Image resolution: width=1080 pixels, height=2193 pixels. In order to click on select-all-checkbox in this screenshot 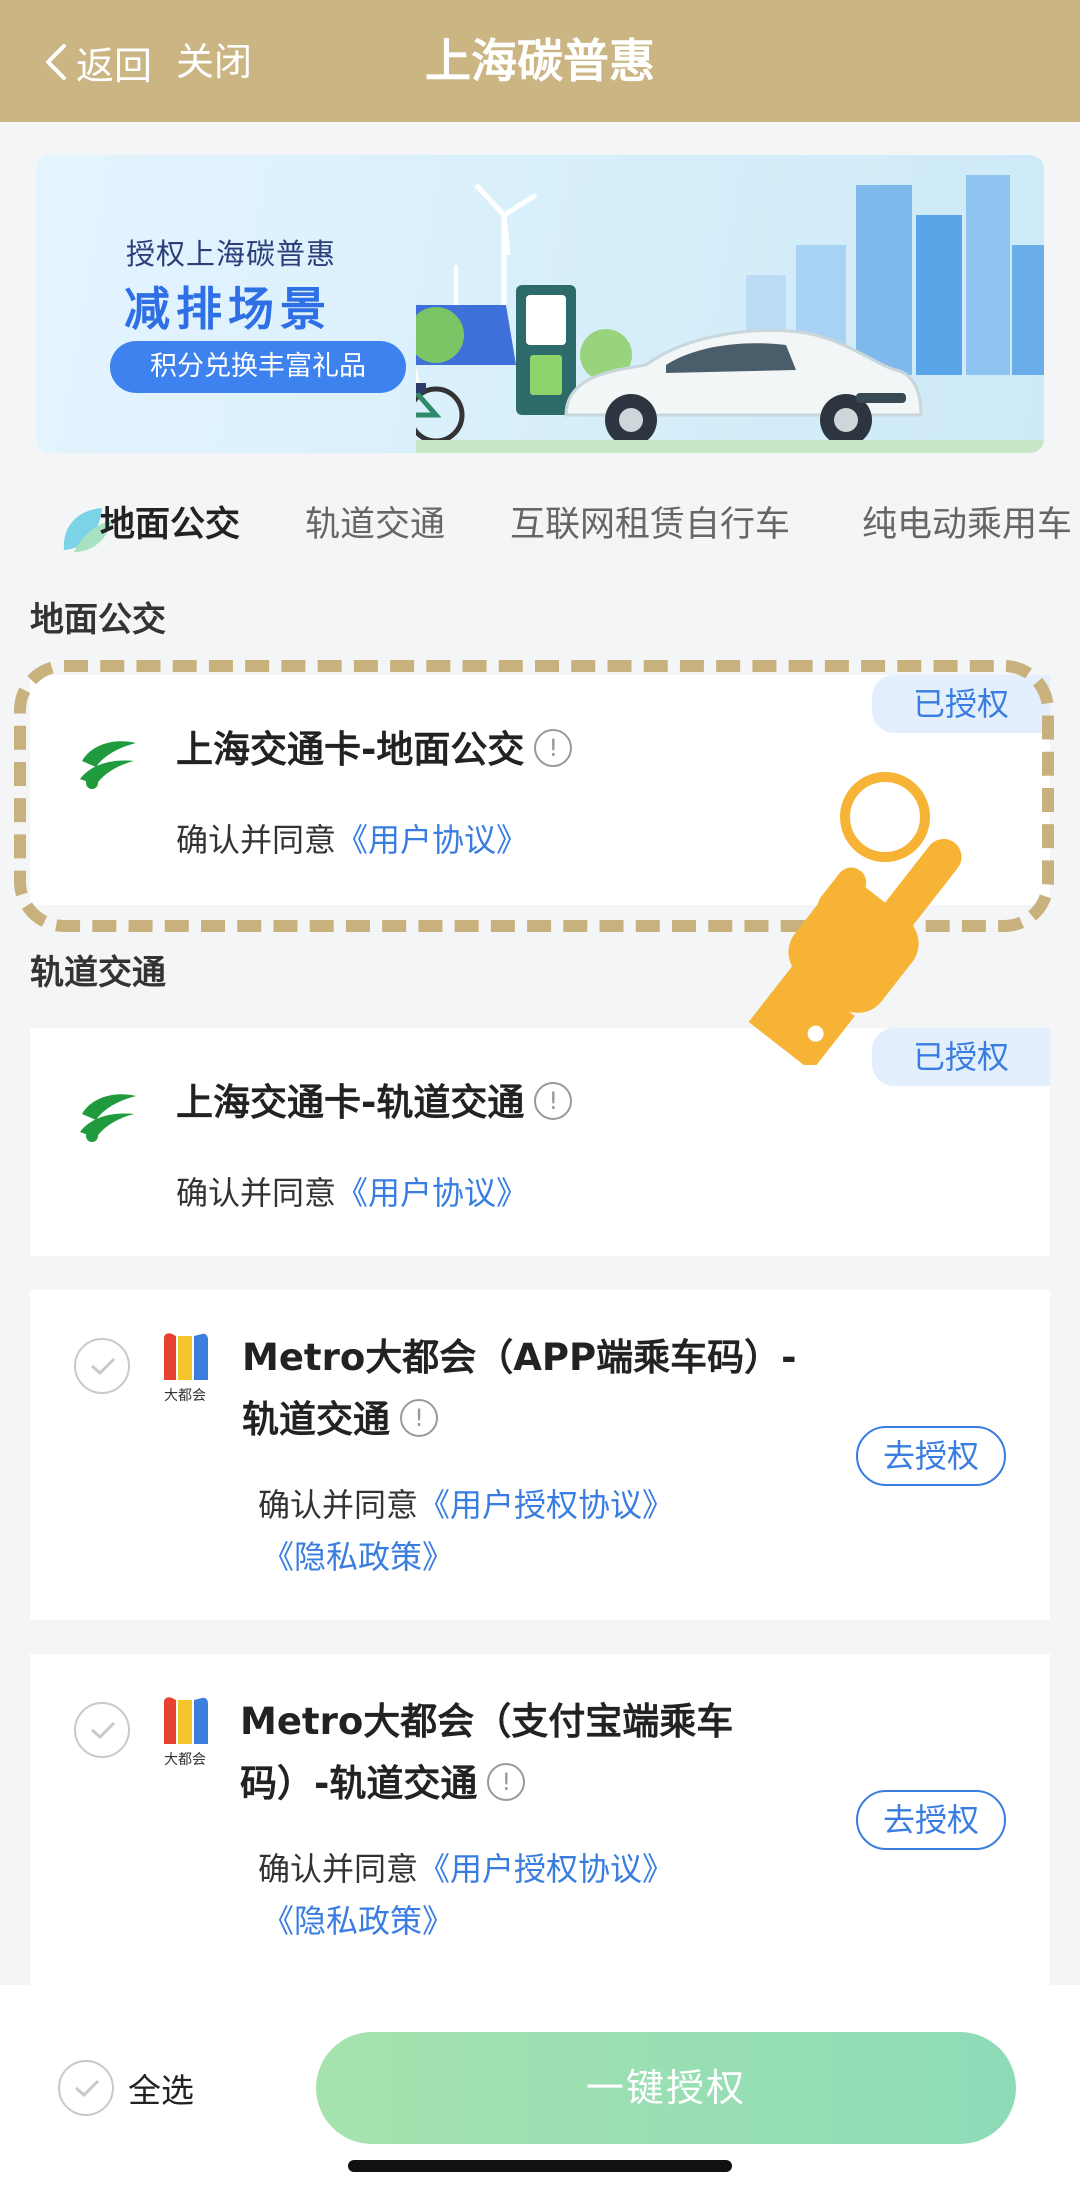, I will do `click(86, 2088)`.